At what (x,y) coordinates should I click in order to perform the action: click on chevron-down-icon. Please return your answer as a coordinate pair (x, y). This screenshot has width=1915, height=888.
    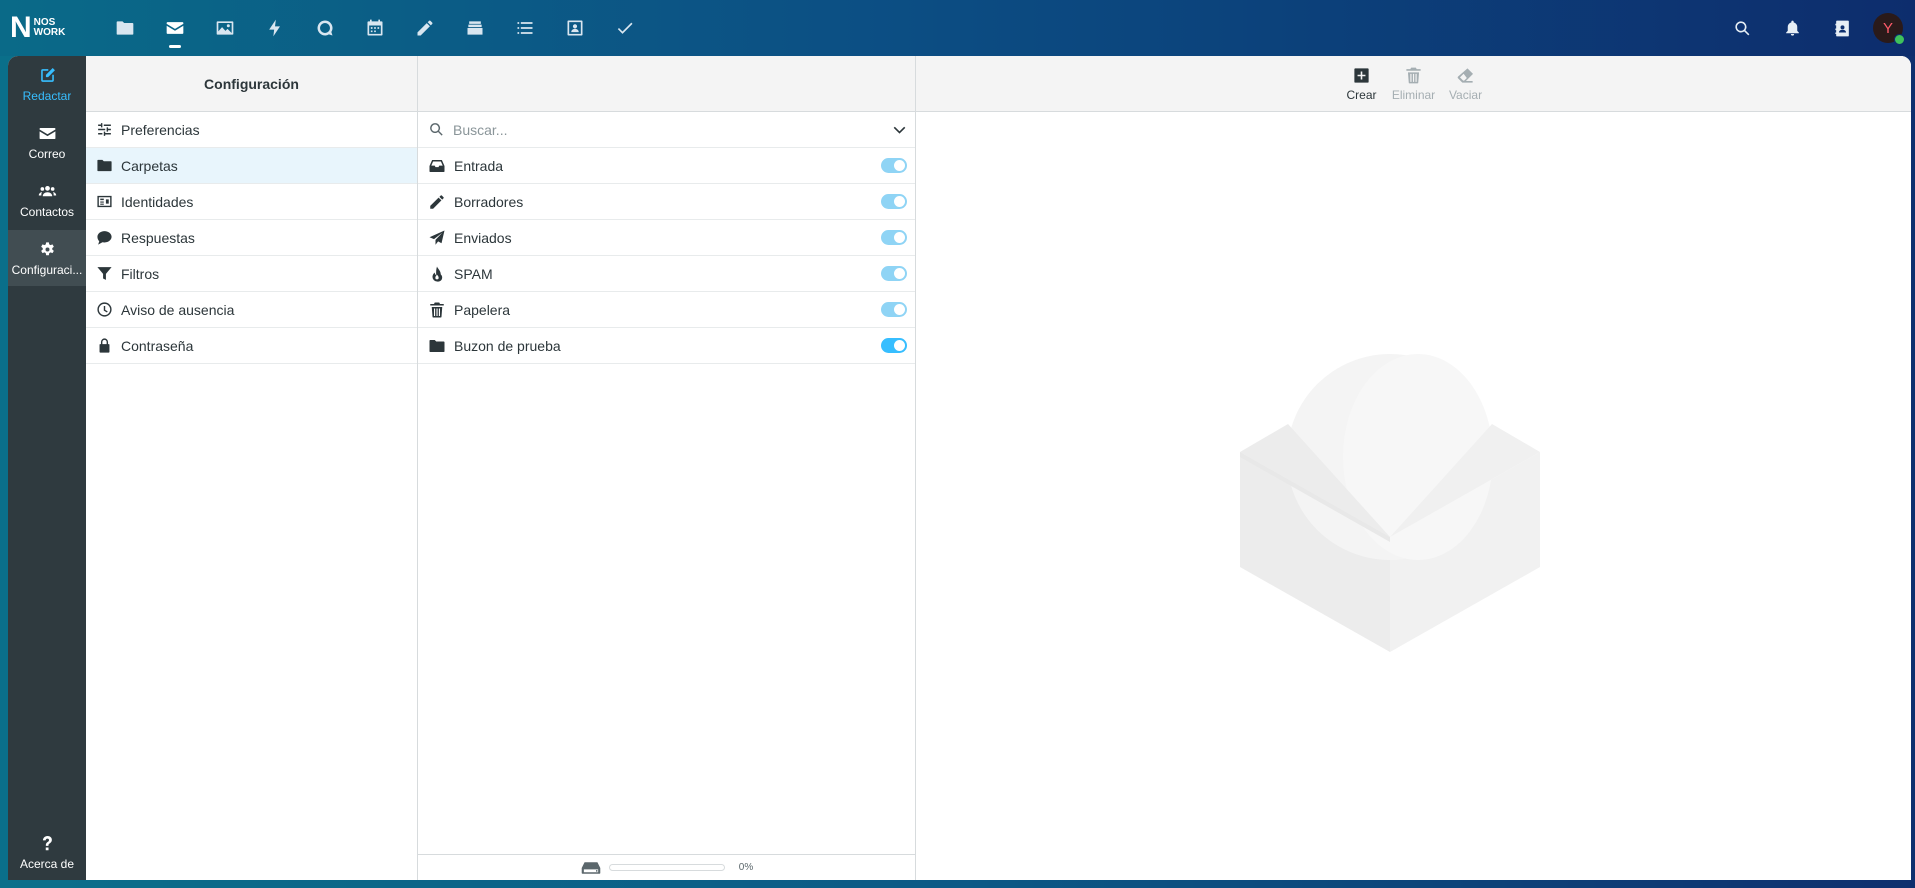
    Looking at the image, I should click on (899, 129).